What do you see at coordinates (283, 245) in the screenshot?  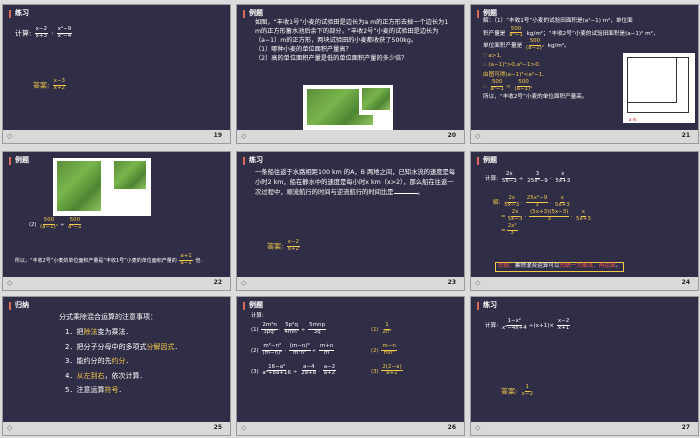 I see `answer: 答案: x−2 x+2` at bounding box center [283, 245].